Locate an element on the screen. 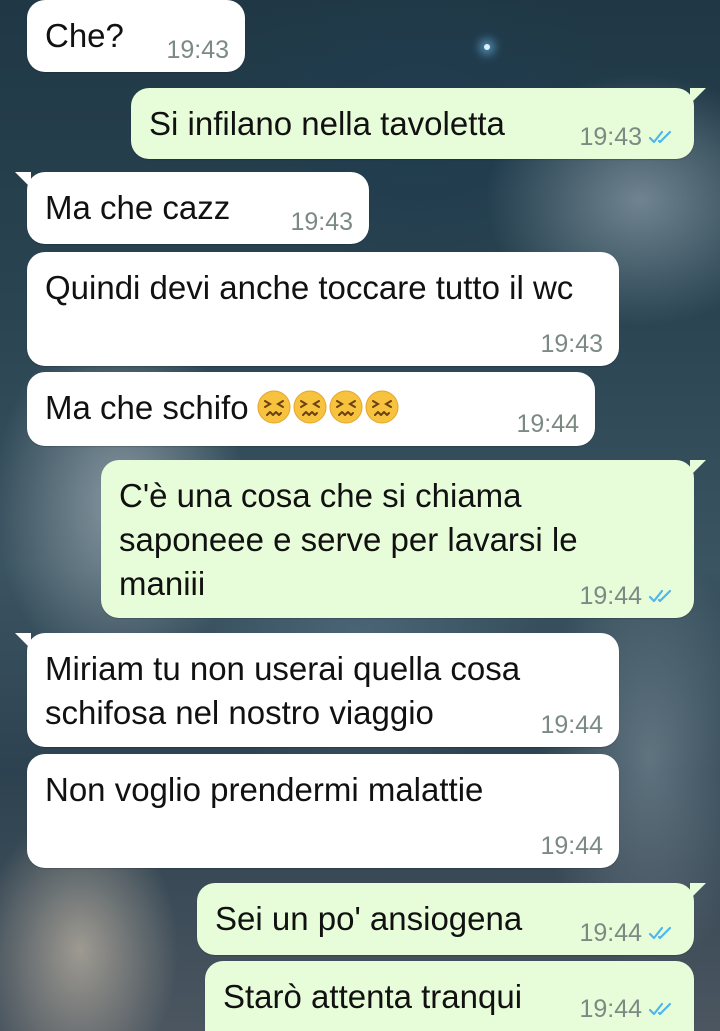 The width and height of the screenshot is (720, 1031). message-text: Non voglio prendermi malattie is located at coordinates (264, 789).